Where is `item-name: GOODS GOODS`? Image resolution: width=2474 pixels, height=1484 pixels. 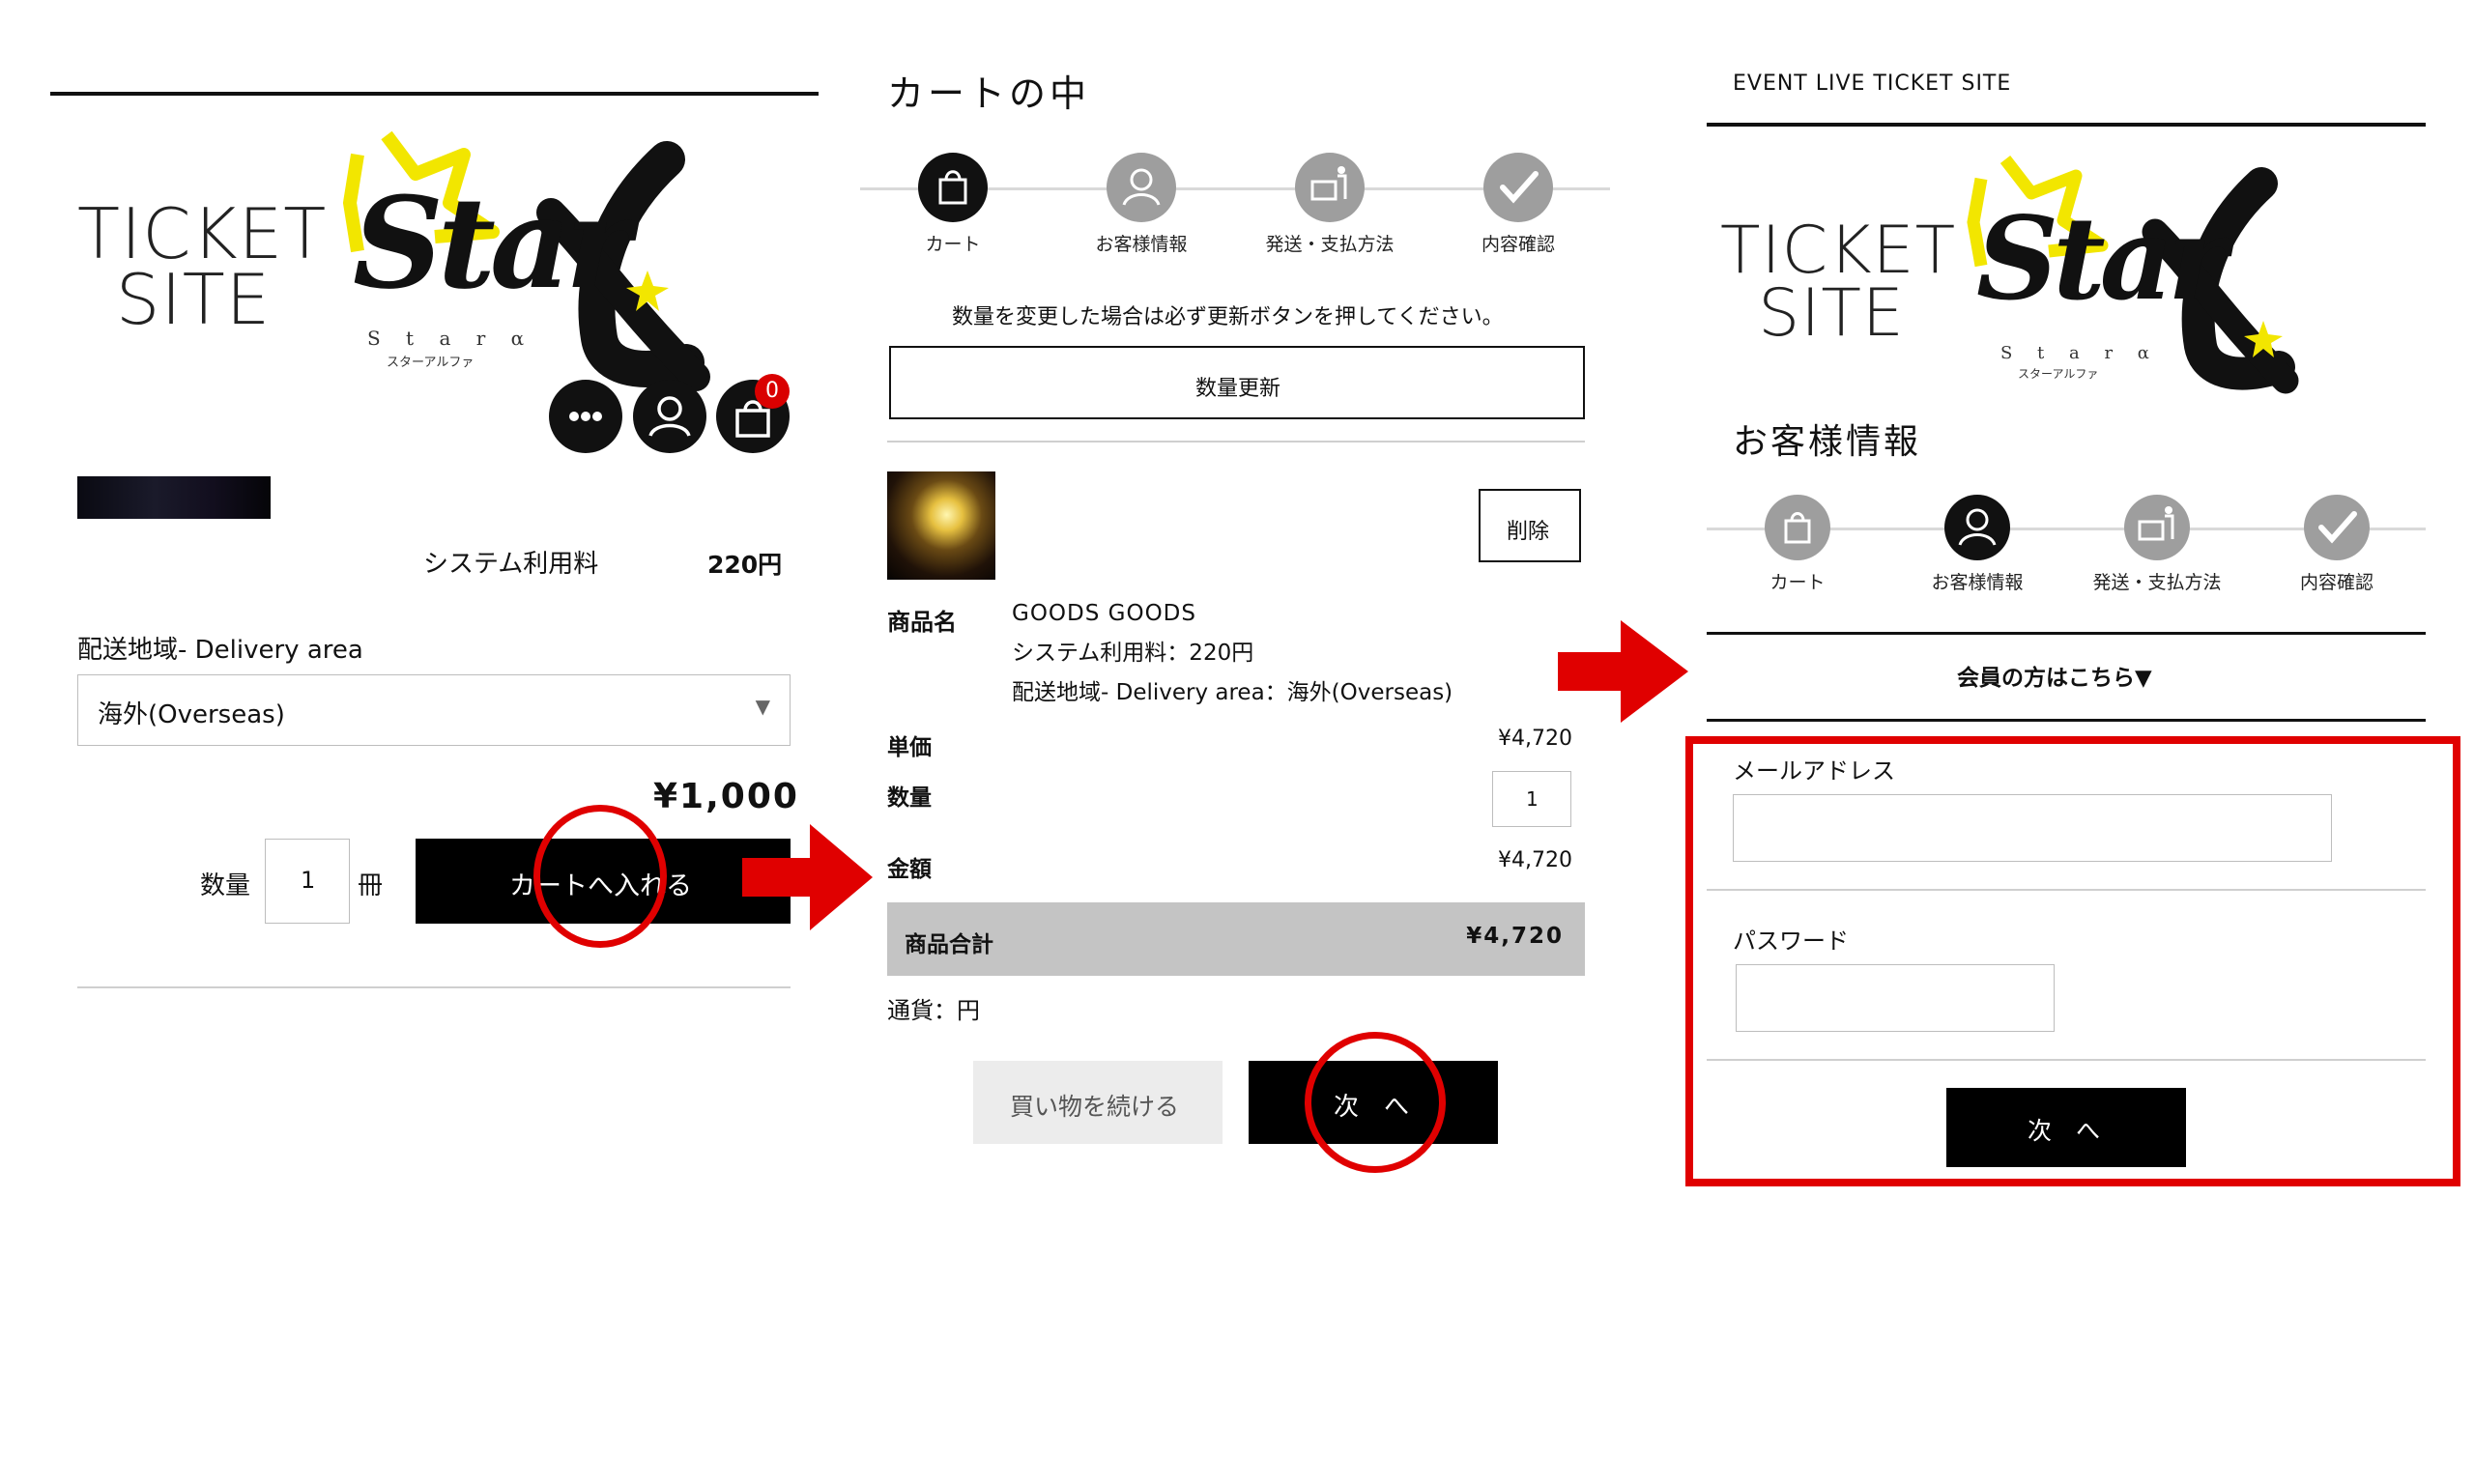
item-name: GOODS GOODS is located at coordinates (1104, 614).